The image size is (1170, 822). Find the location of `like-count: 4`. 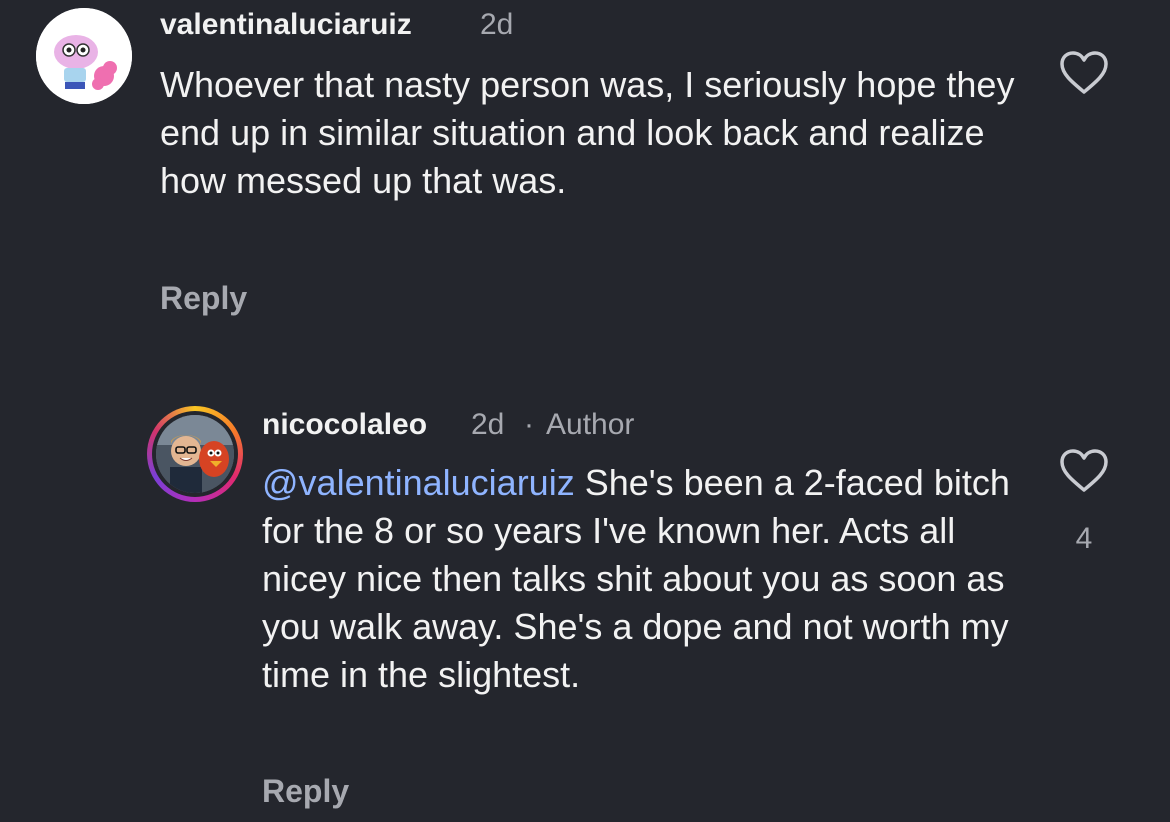

like-count: 4 is located at coordinates (1084, 538).